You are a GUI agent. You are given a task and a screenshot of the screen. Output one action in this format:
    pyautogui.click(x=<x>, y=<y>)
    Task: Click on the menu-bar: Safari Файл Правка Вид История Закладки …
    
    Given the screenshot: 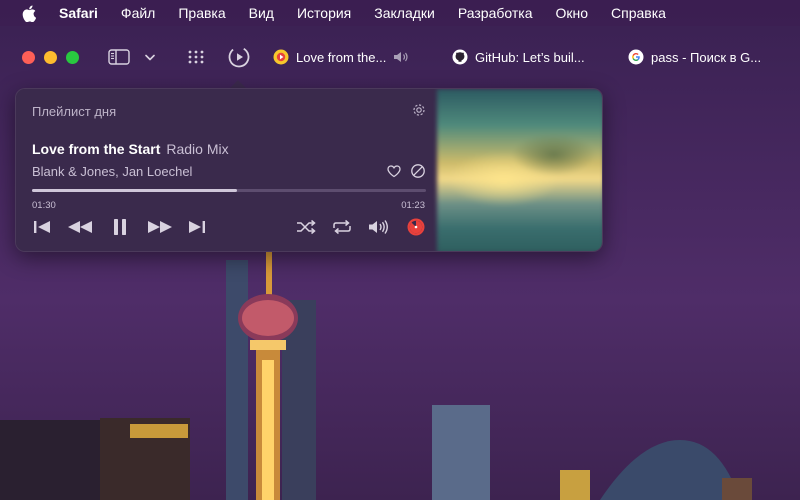 What is the action you would take?
    pyautogui.click(x=400, y=13)
    